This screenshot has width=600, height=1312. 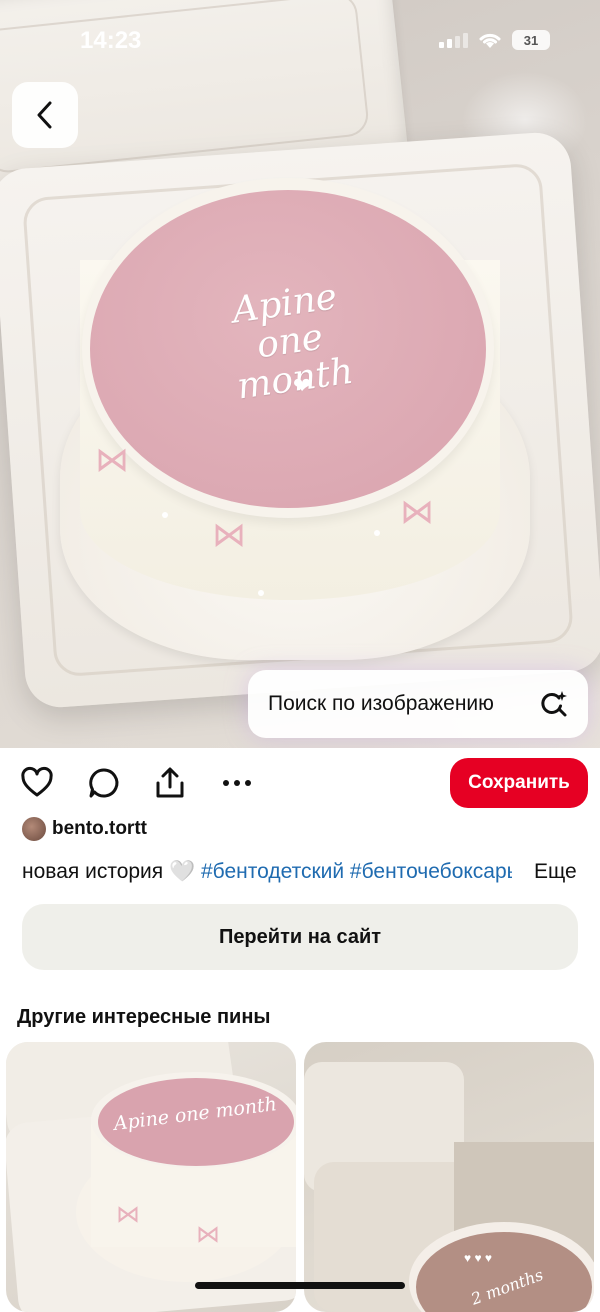 I want to click on chevron-left-icon, so click(x=44, y=115).